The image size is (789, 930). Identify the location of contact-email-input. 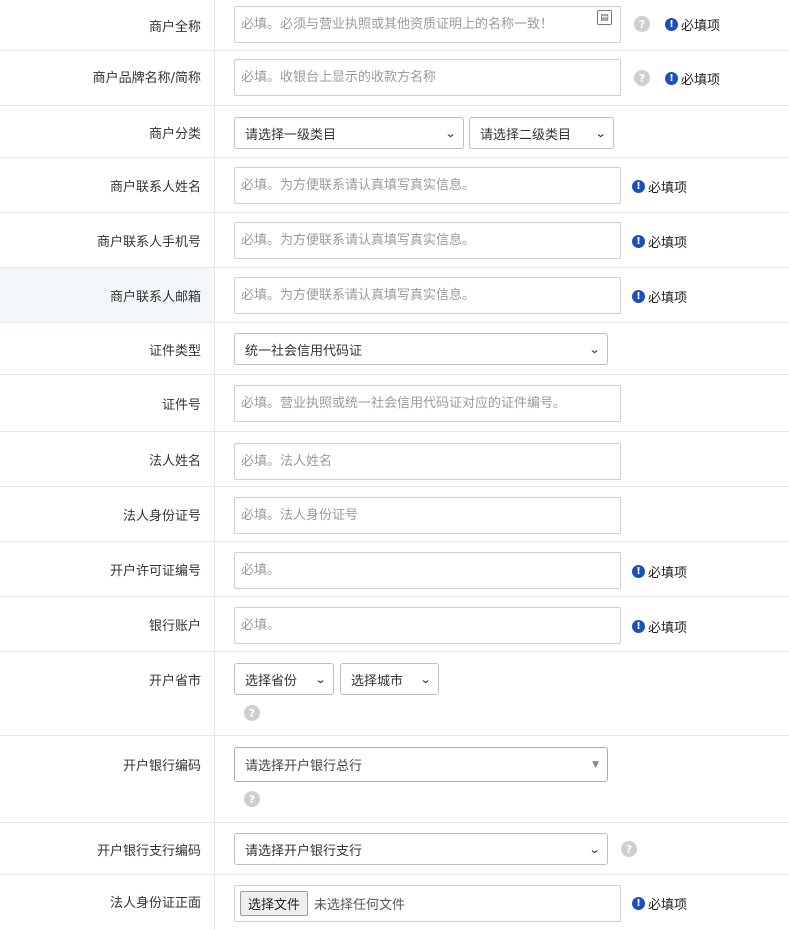
(427, 295).